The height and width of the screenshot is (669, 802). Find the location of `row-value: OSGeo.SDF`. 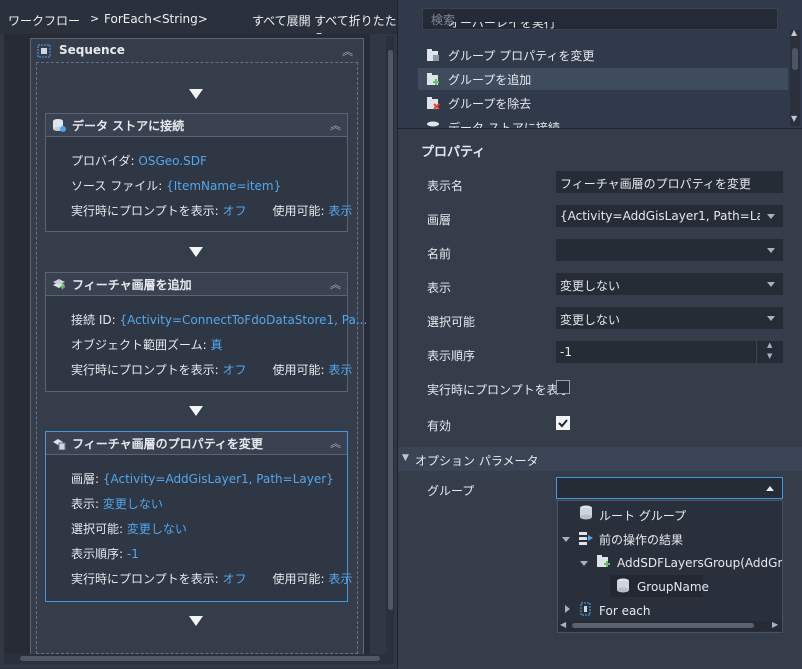

row-value: OSGeo.SDF is located at coordinates (172, 161).